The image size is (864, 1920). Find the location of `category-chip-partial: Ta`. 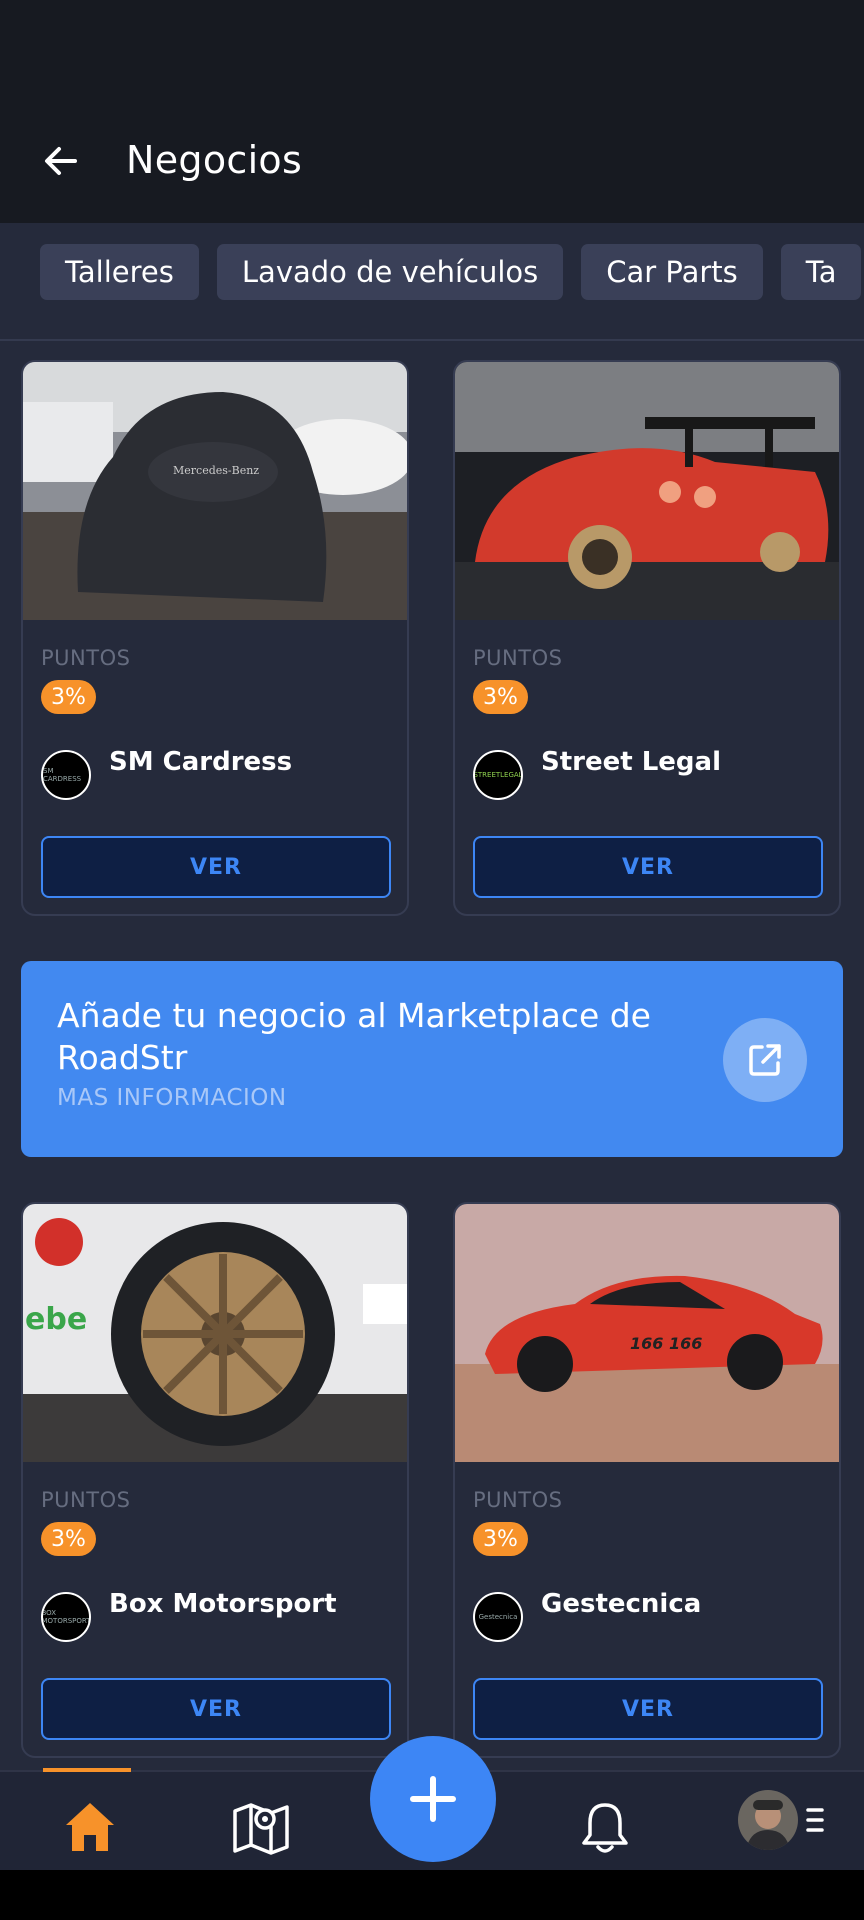

category-chip-partial: Ta is located at coordinates (821, 272).